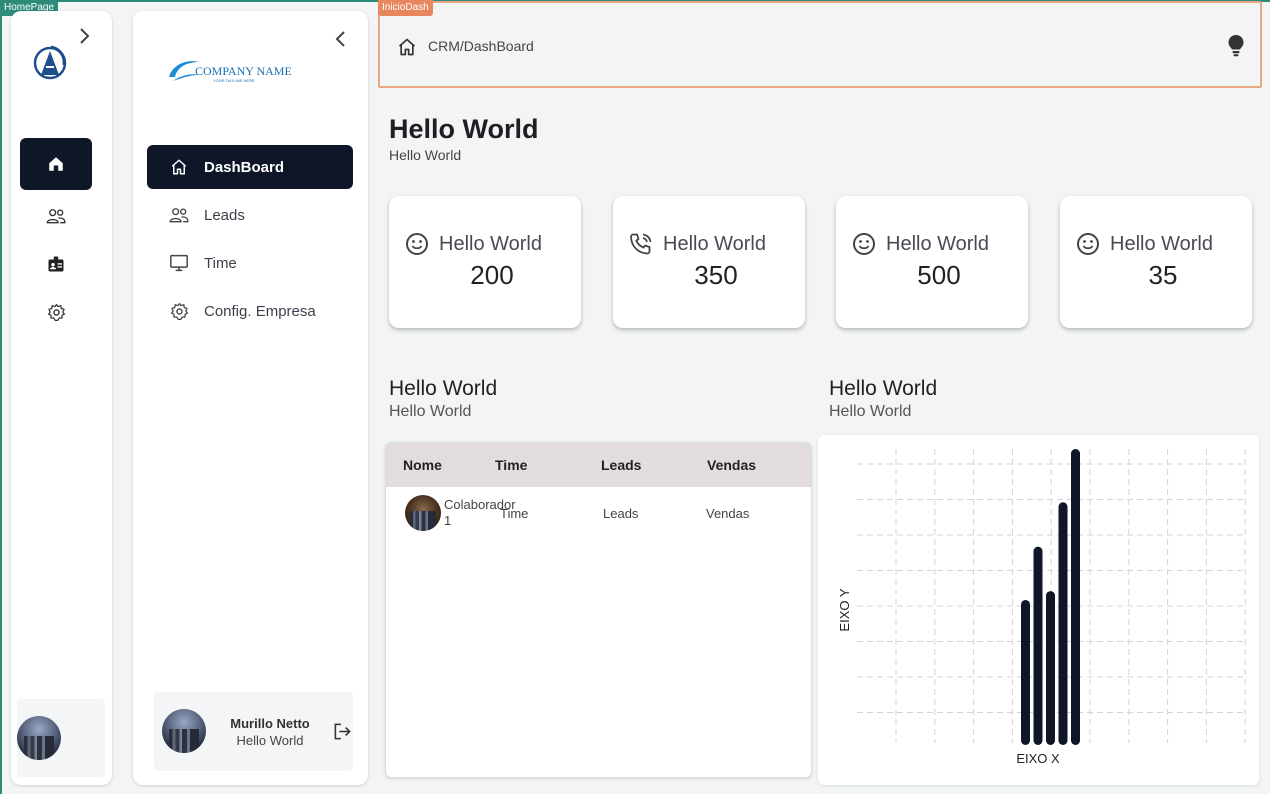  I want to click on rail-item-settings, so click(56, 312).